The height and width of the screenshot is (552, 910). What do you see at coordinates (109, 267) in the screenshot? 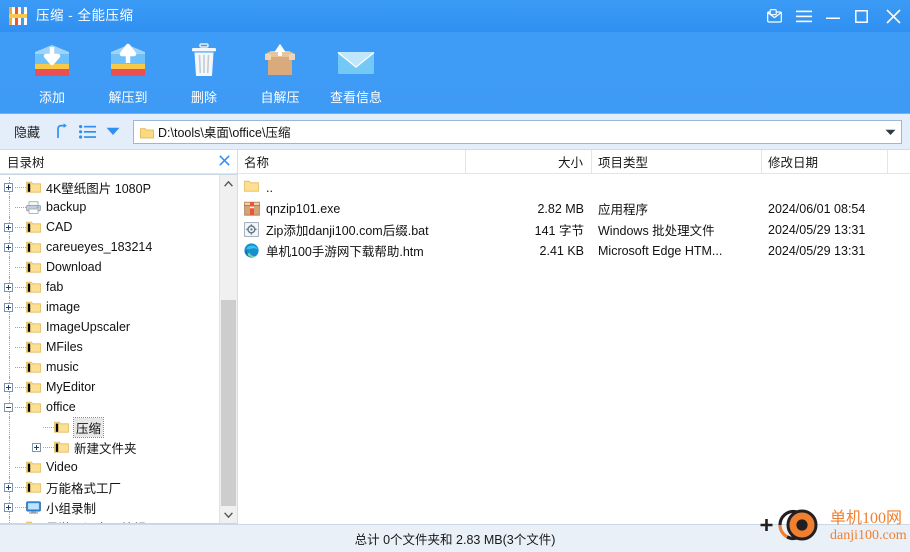
I see `tree-item: Download` at bounding box center [109, 267].